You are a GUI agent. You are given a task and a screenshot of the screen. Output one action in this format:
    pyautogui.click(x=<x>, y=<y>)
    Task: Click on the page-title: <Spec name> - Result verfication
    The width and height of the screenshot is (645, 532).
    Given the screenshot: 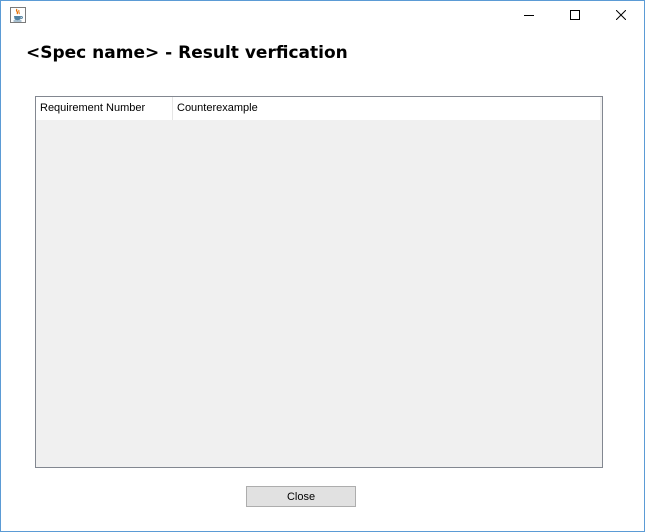 What is the action you would take?
    pyautogui.click(x=187, y=53)
    